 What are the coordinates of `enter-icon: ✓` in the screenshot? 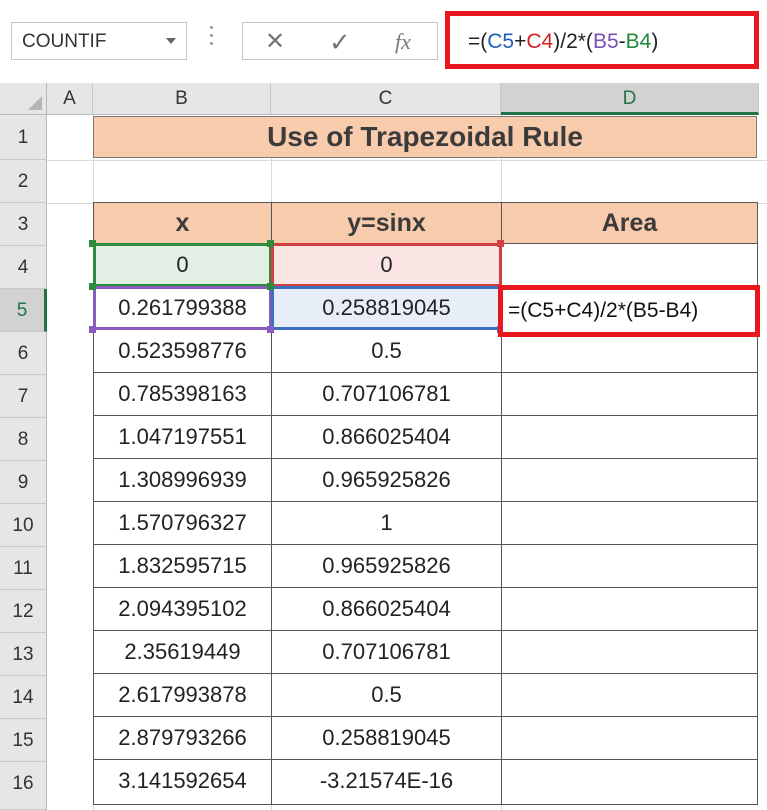 It's located at (340, 42).